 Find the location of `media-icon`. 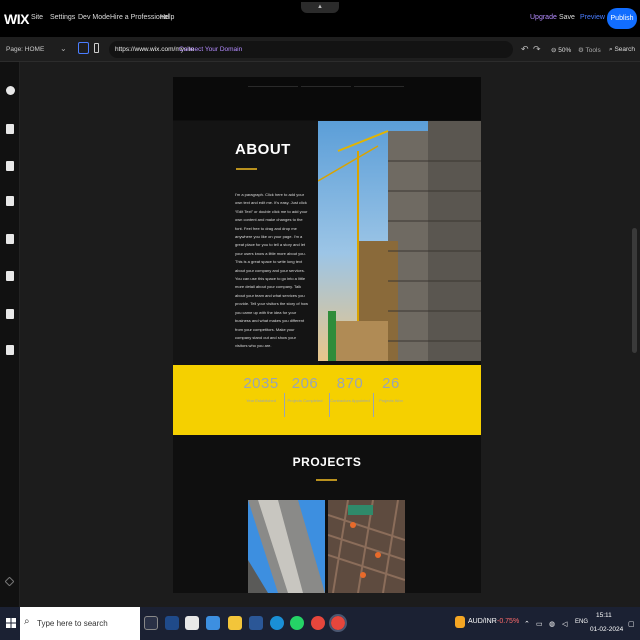

media-icon is located at coordinates (10, 314).